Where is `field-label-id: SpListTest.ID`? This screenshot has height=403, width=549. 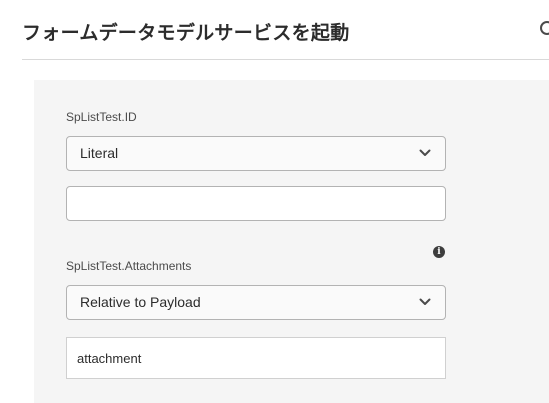 field-label-id: SpListTest.ID is located at coordinates (101, 117).